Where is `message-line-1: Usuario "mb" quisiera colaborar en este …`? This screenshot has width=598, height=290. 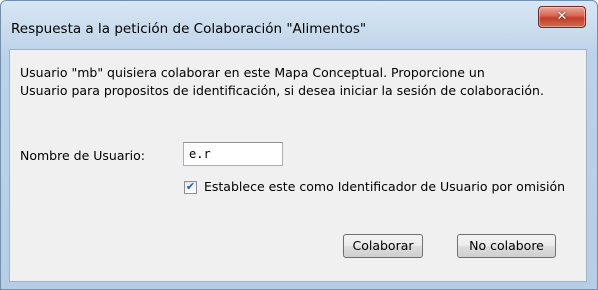 message-line-1: Usuario "mb" quisiera colaborar en este … is located at coordinates (252, 72).